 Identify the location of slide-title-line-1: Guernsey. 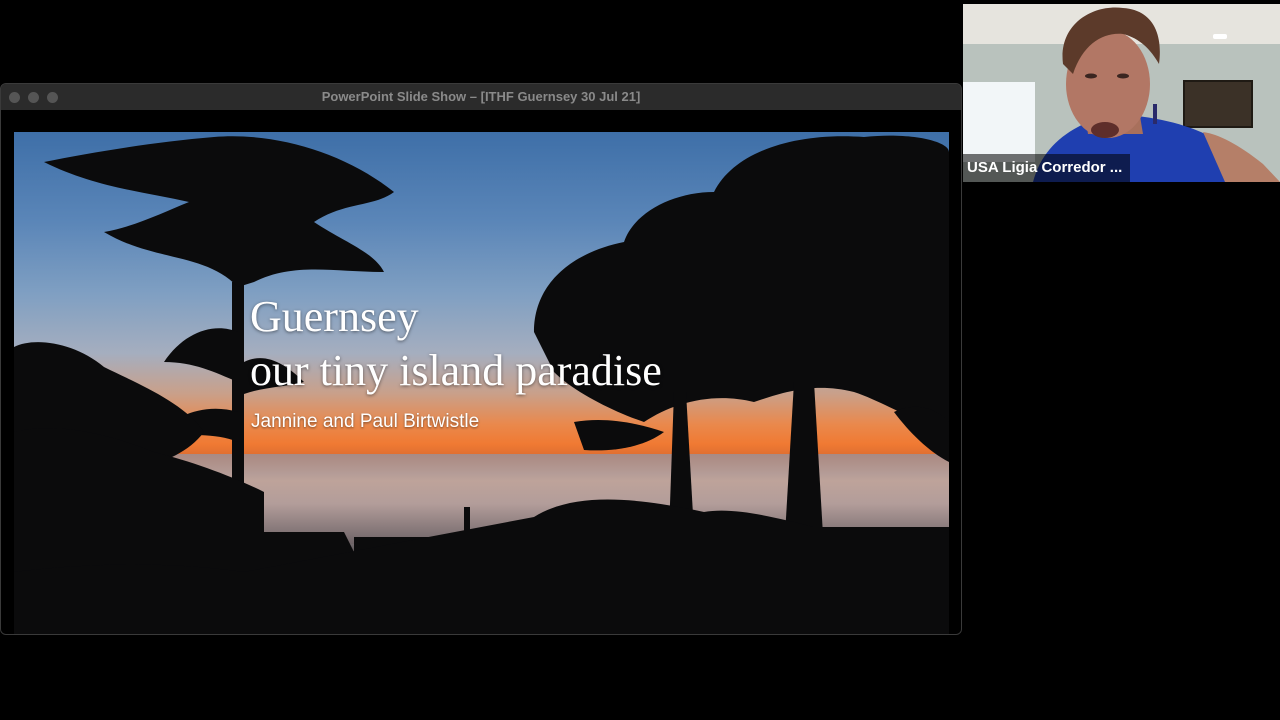
(334, 316).